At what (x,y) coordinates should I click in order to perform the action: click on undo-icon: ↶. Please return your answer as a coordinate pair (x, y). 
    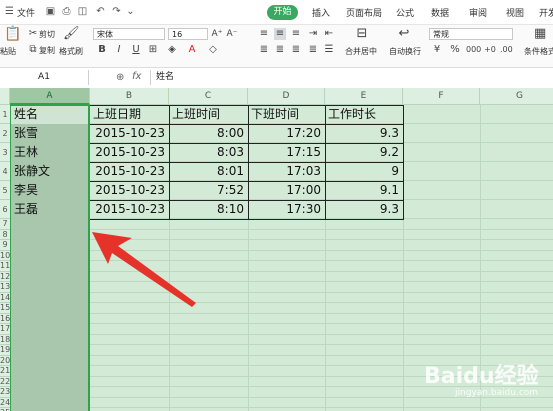
    Looking at the image, I should click on (100, 11).